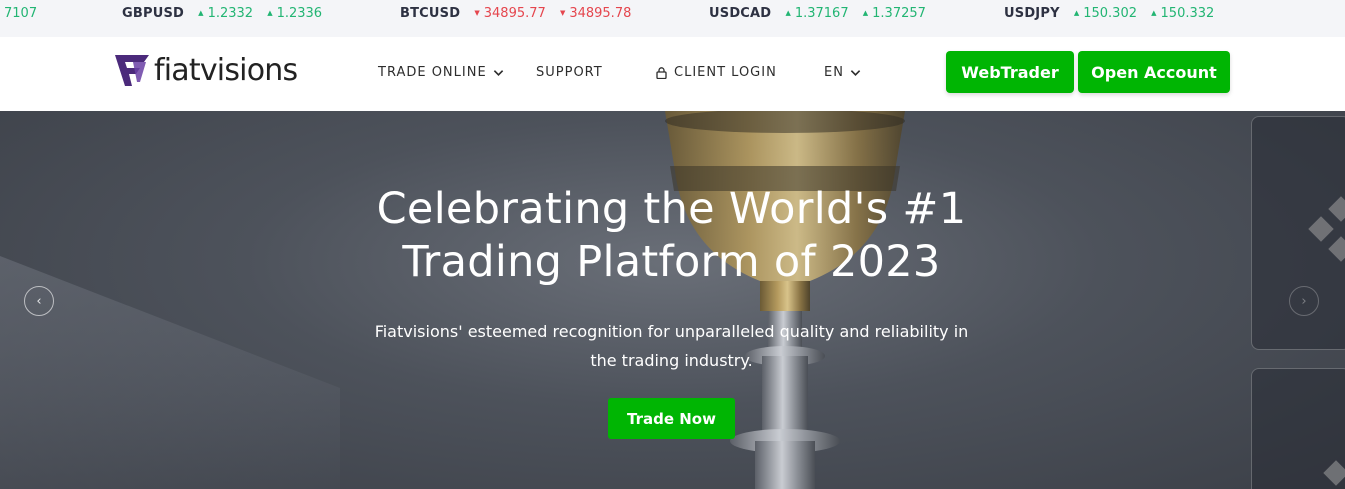 This screenshot has width=1345, height=489. Describe the element at coordinates (170, 372) in the screenshot. I see `hero-background-shape` at that location.